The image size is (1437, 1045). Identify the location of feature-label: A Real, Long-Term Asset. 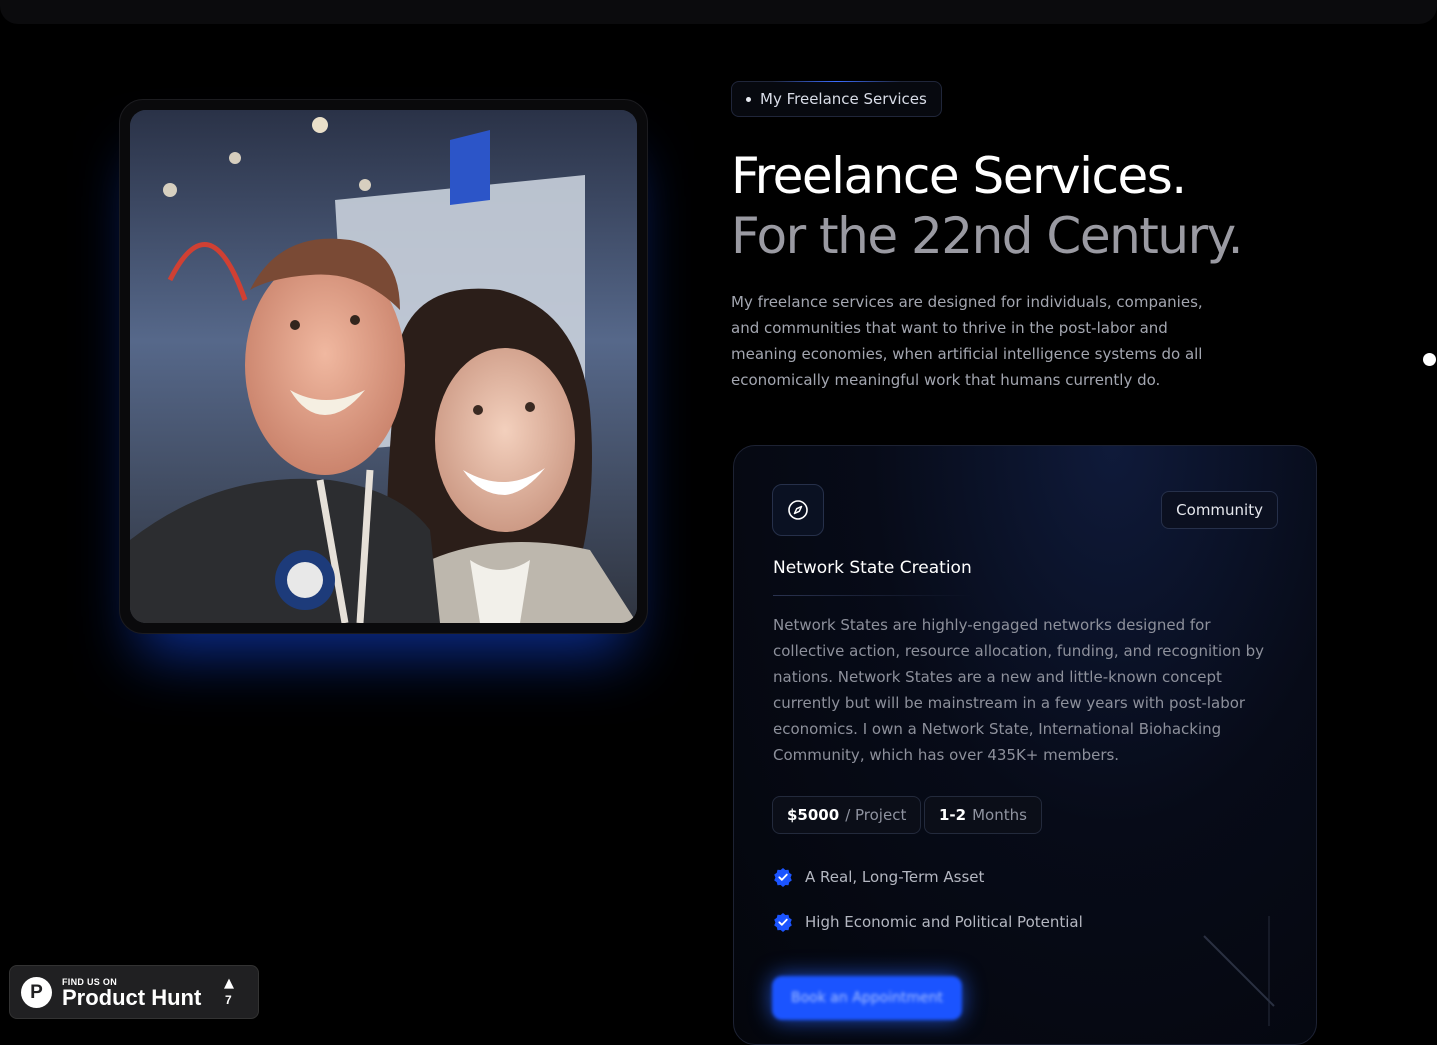
(895, 877).